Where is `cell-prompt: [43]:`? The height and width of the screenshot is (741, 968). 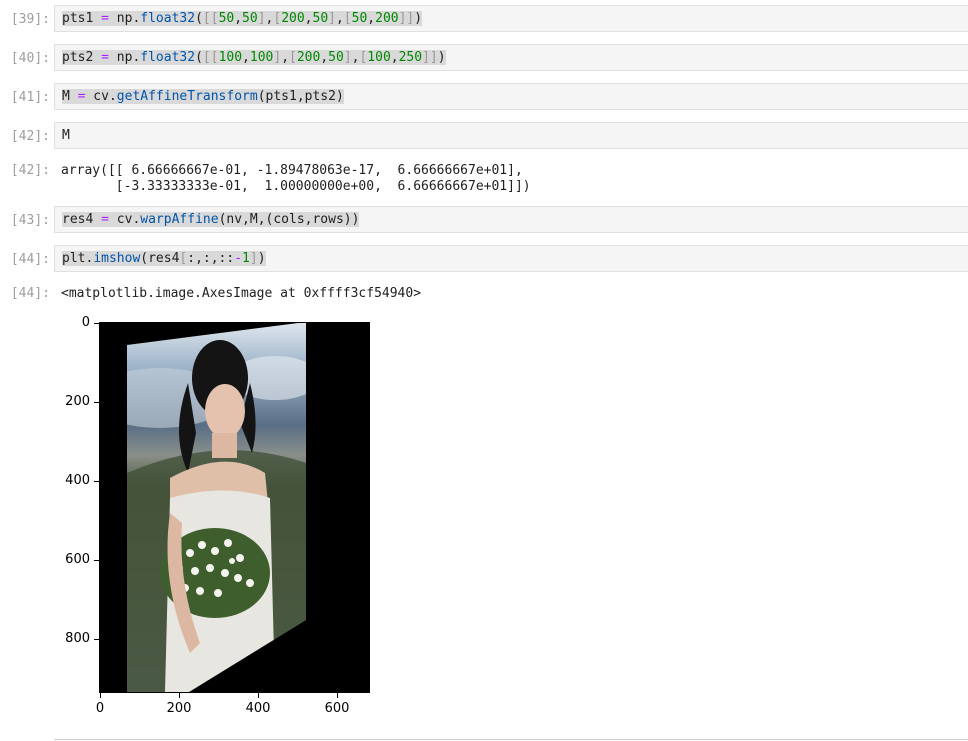
cell-prompt: [43]: is located at coordinates (30, 220).